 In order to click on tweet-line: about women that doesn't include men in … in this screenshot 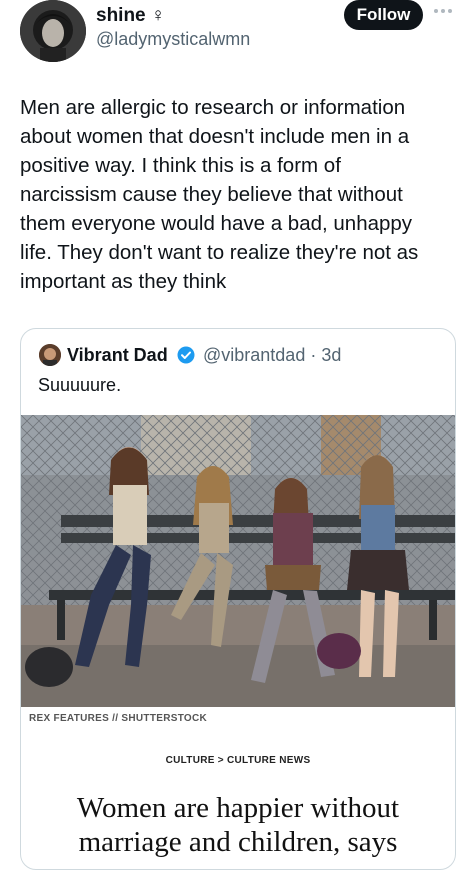, I will do `click(215, 136)`.